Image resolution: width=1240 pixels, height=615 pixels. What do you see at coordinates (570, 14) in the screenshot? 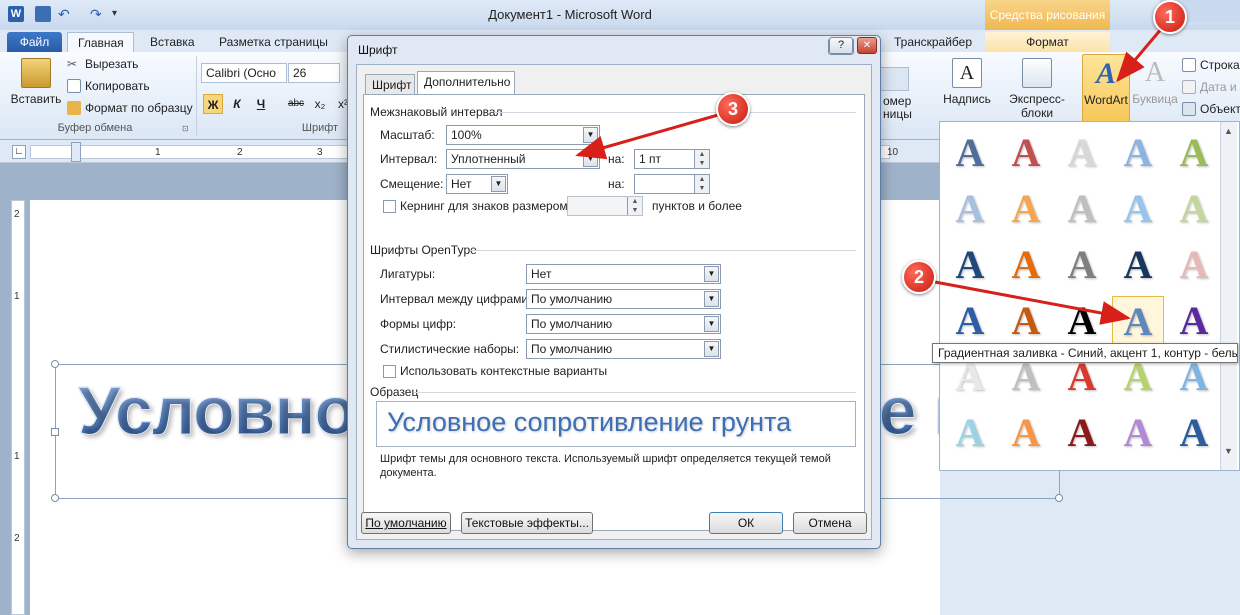
I see `window-title: Документ1 - Microsoft Word` at bounding box center [570, 14].